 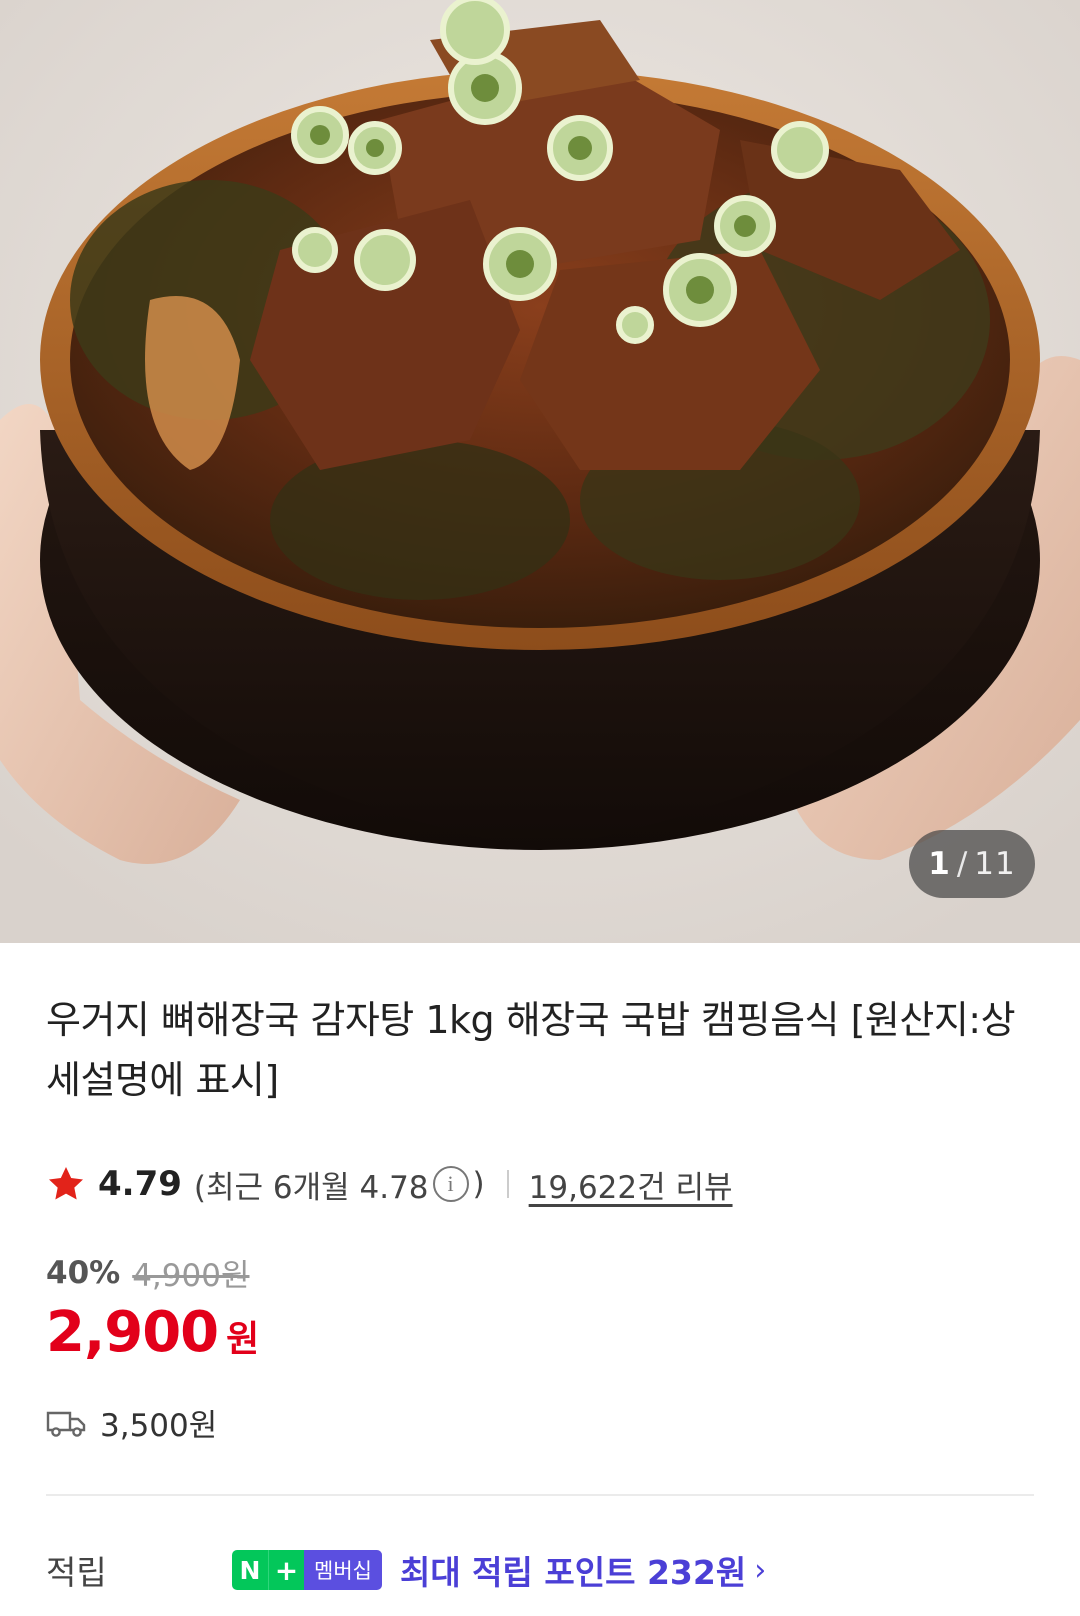 What do you see at coordinates (250, 1570) in the screenshot?
I see `naver-n-logo: N` at bounding box center [250, 1570].